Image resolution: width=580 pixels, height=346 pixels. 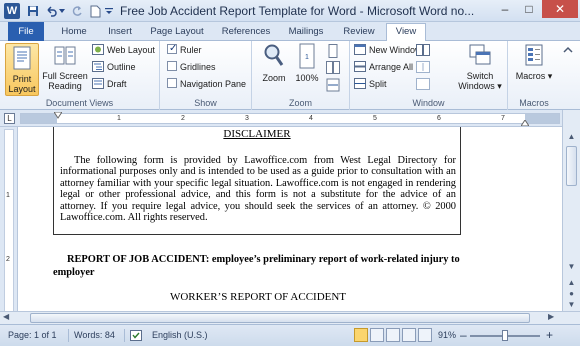 What do you see at coordinates (246, 32) in the screenshot?
I see `tab-references: References` at bounding box center [246, 32].